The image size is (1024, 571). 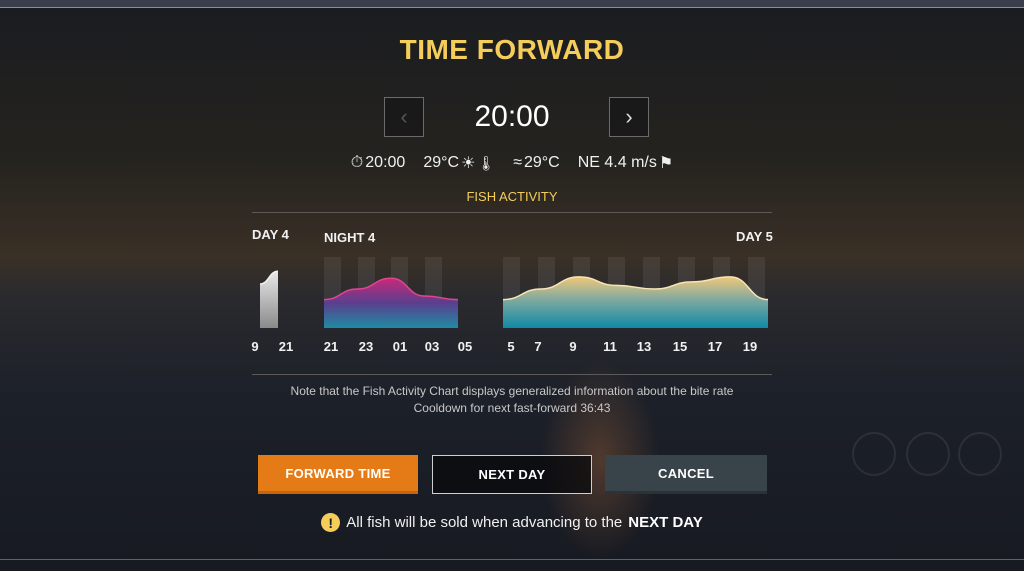 What do you see at coordinates (538, 346) in the screenshot?
I see `tick-label: 7` at bounding box center [538, 346].